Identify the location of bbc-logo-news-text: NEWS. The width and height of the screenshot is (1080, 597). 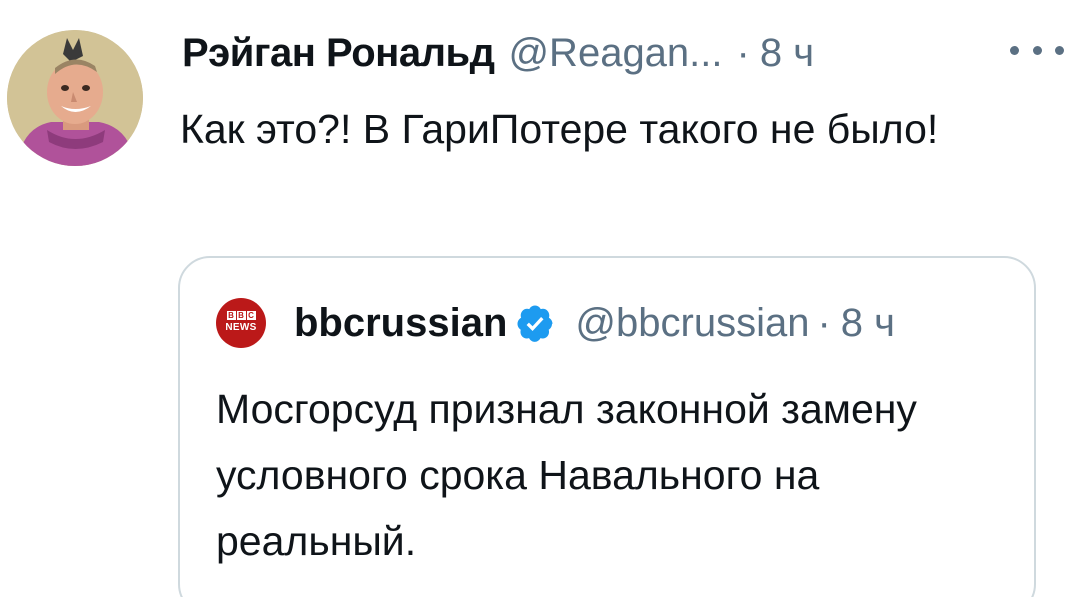
(241, 327).